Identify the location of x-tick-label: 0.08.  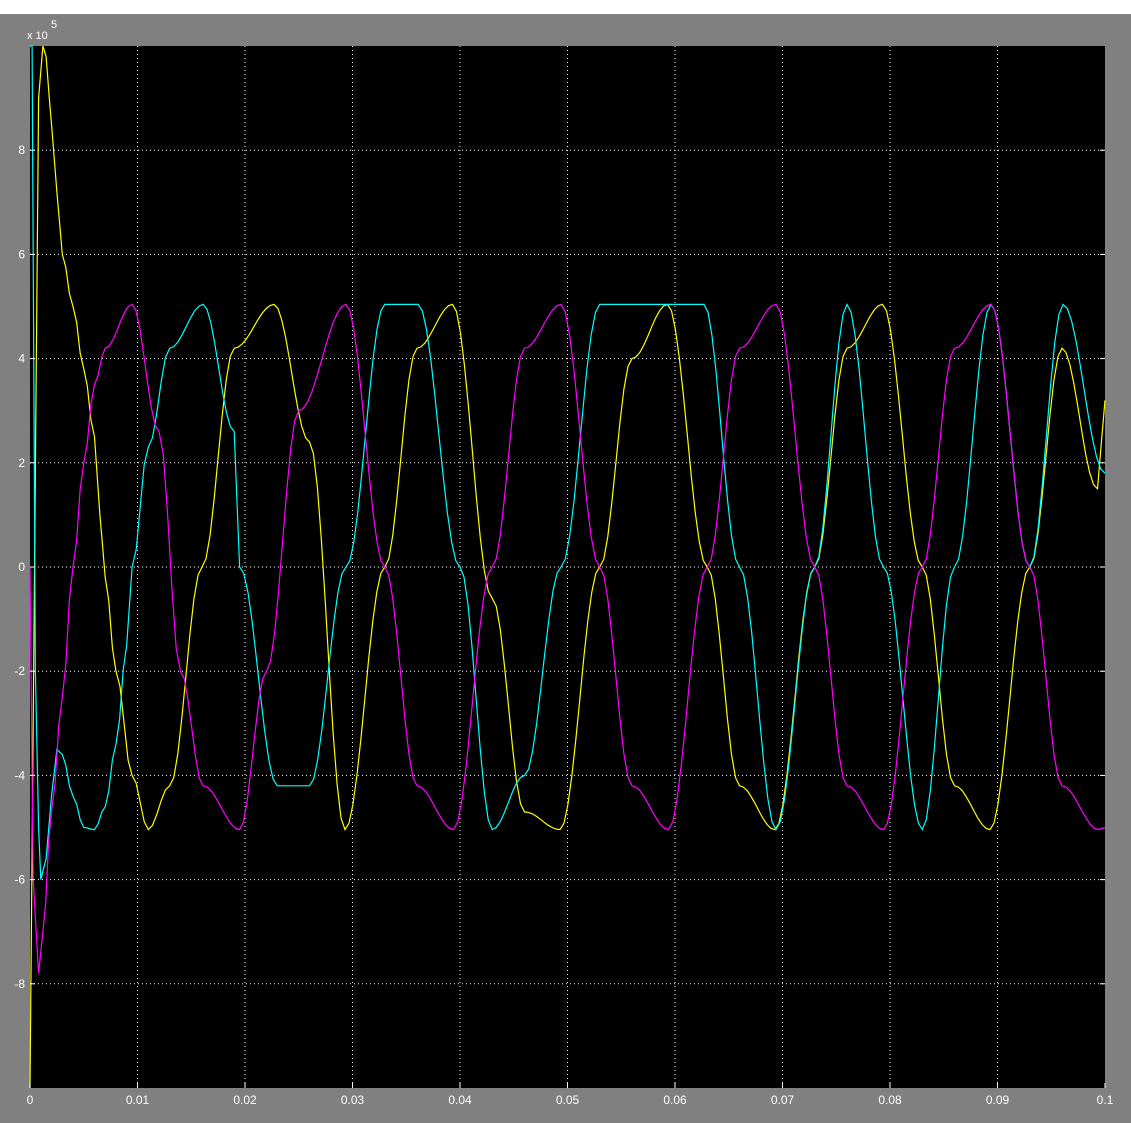
(890, 1100).